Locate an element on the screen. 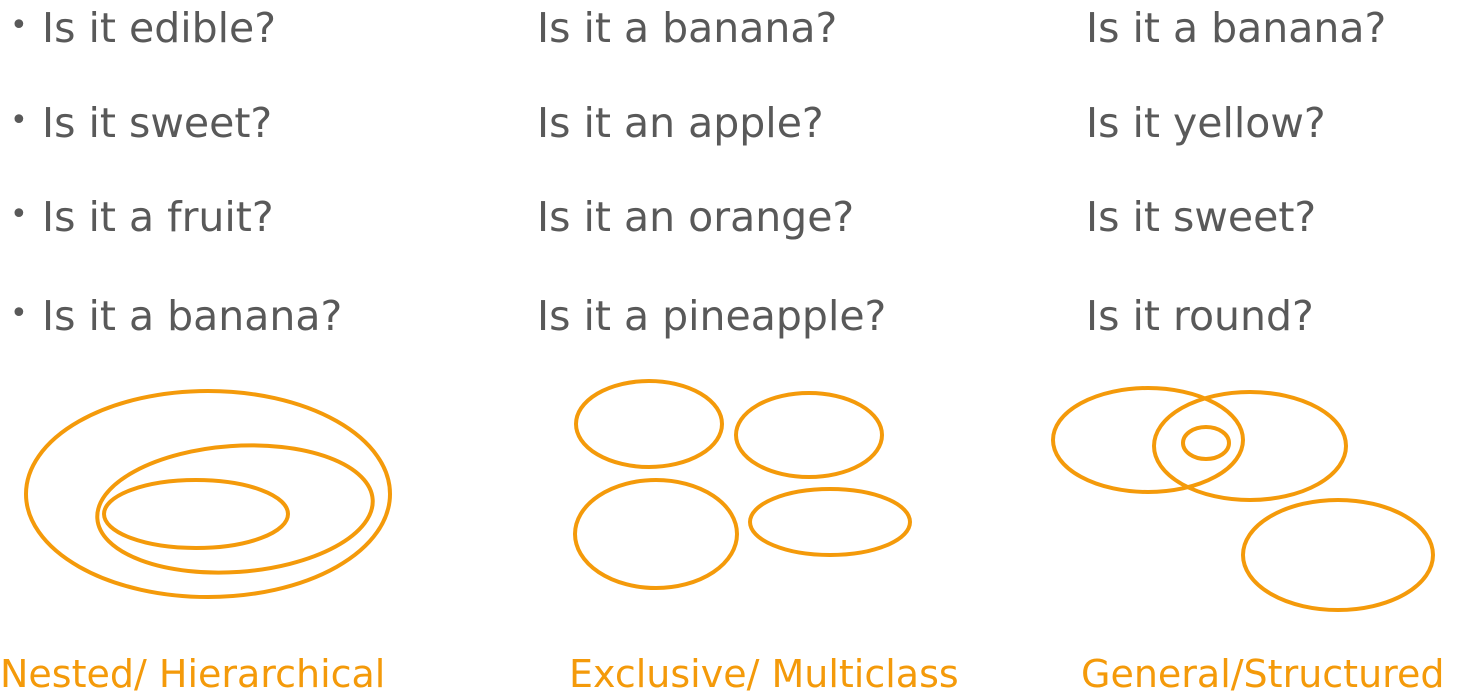 The width and height of the screenshot is (1457, 699). nested-middle-ellipse is located at coordinates (235, 509).